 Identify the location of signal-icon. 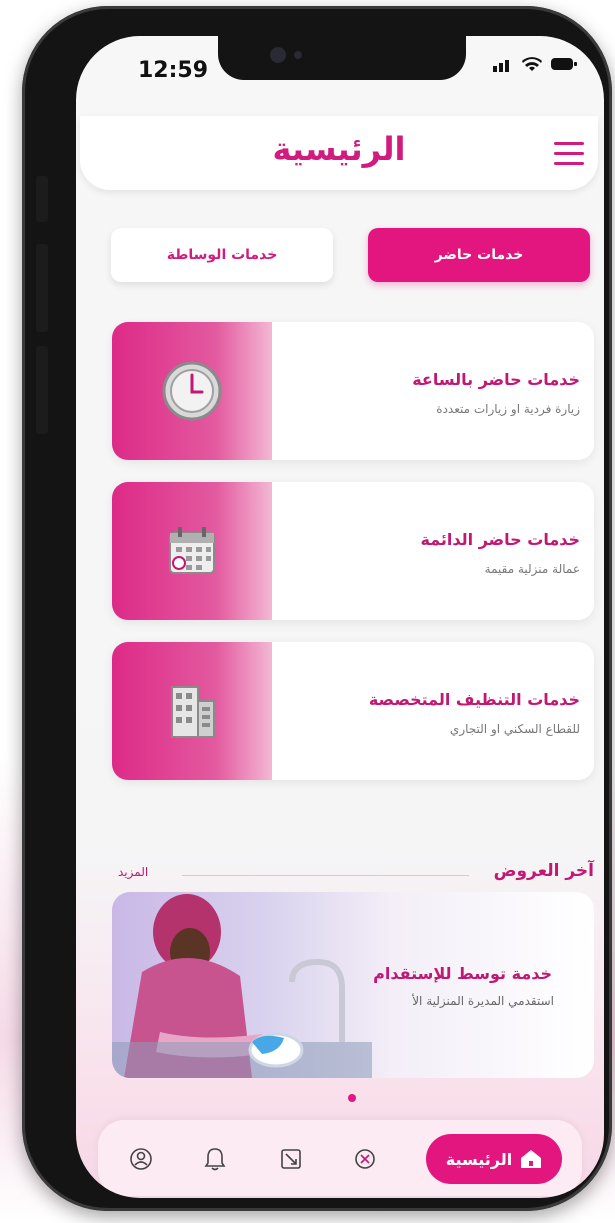
(501, 66).